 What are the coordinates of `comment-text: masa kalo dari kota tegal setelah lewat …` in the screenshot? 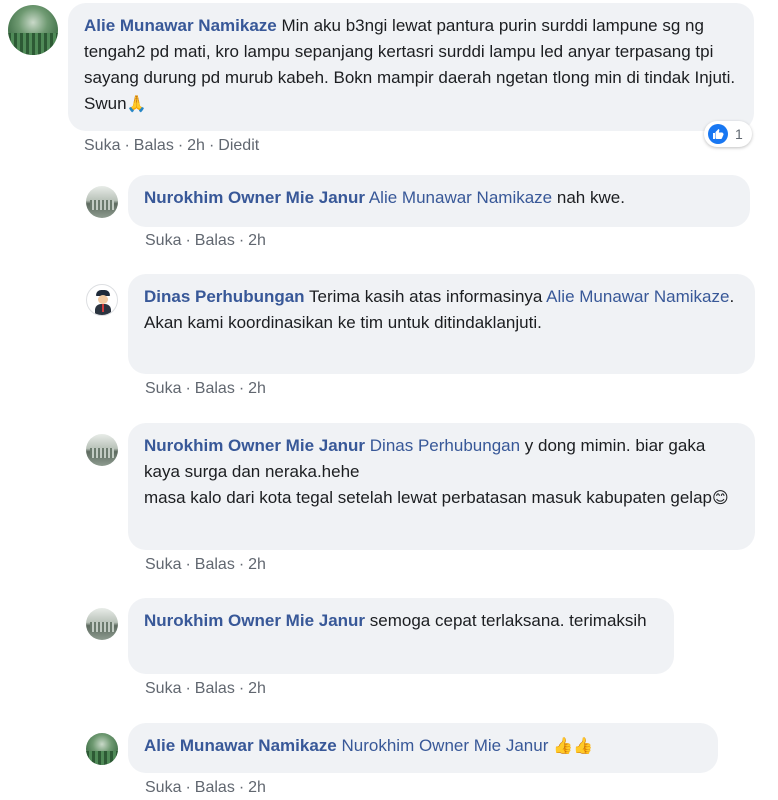 It's located at (428, 497).